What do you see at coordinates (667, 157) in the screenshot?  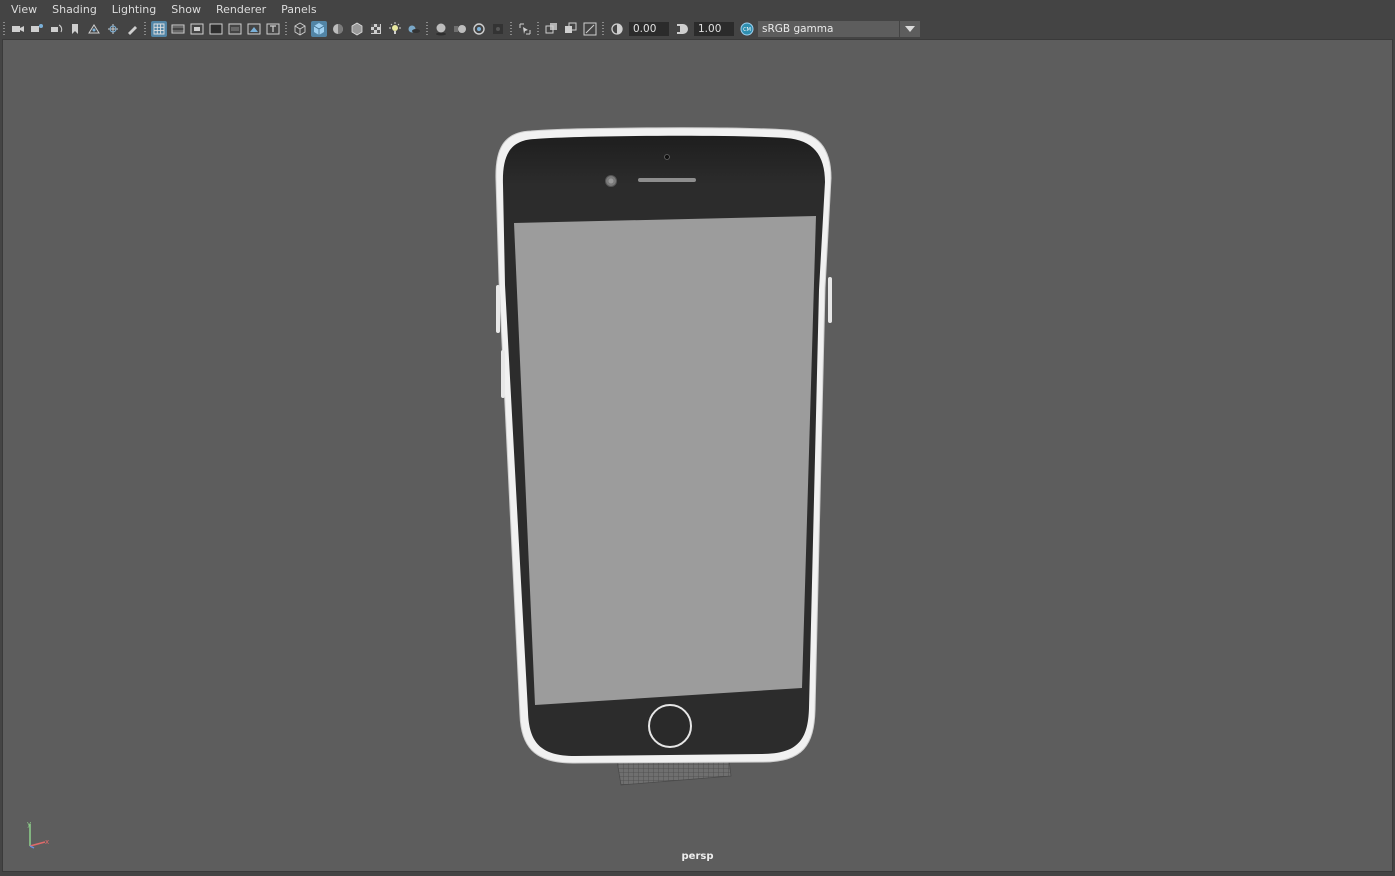 I see `proximity-sensor` at bounding box center [667, 157].